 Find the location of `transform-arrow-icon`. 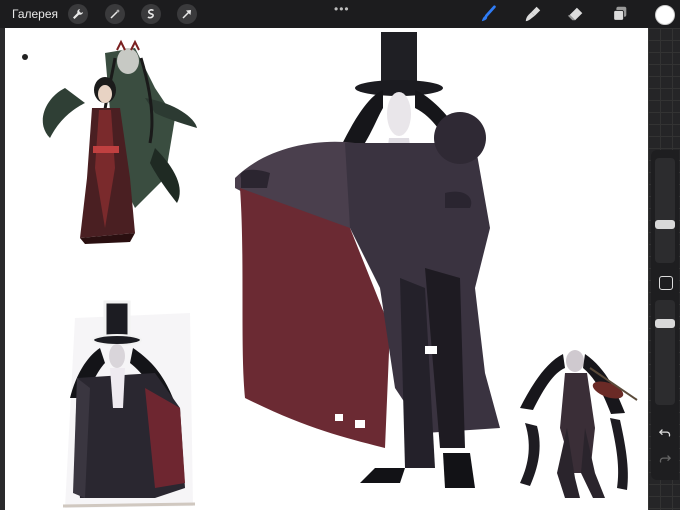

transform-arrow-icon is located at coordinates (187, 14).